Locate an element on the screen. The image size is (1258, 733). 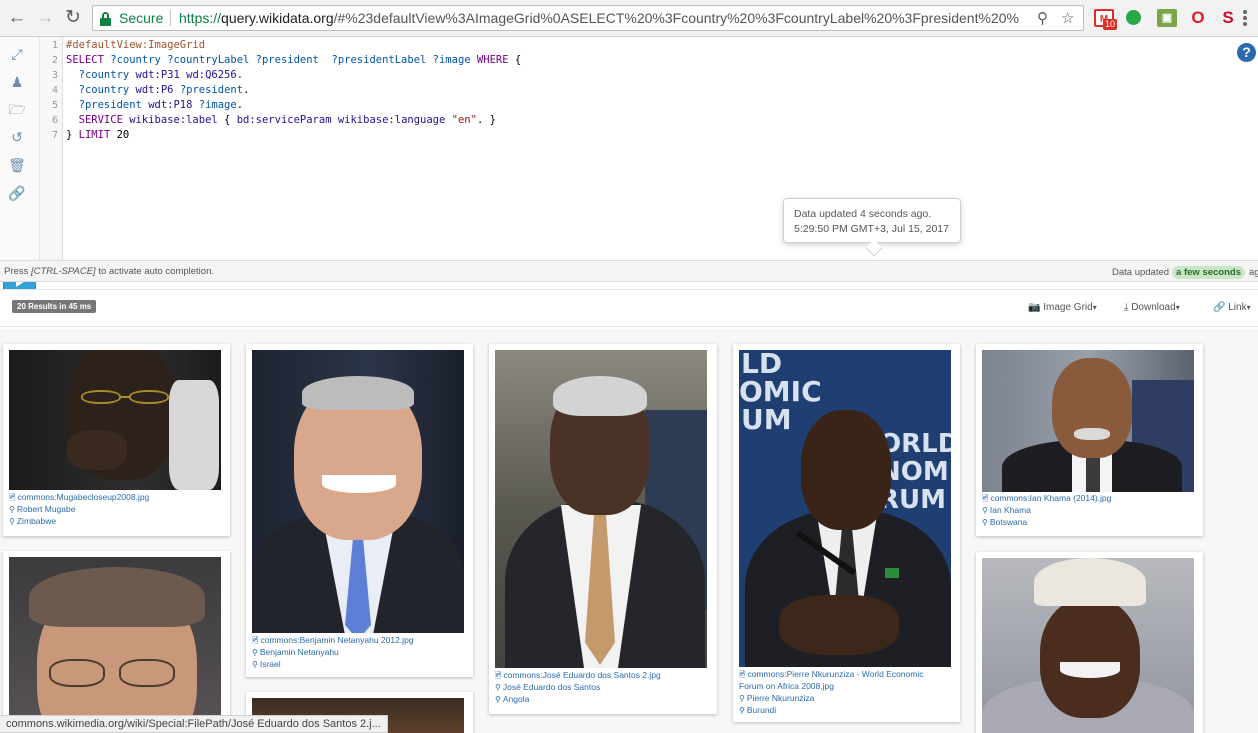
president-name: Ian Khama is located at coordinates (1010, 510).